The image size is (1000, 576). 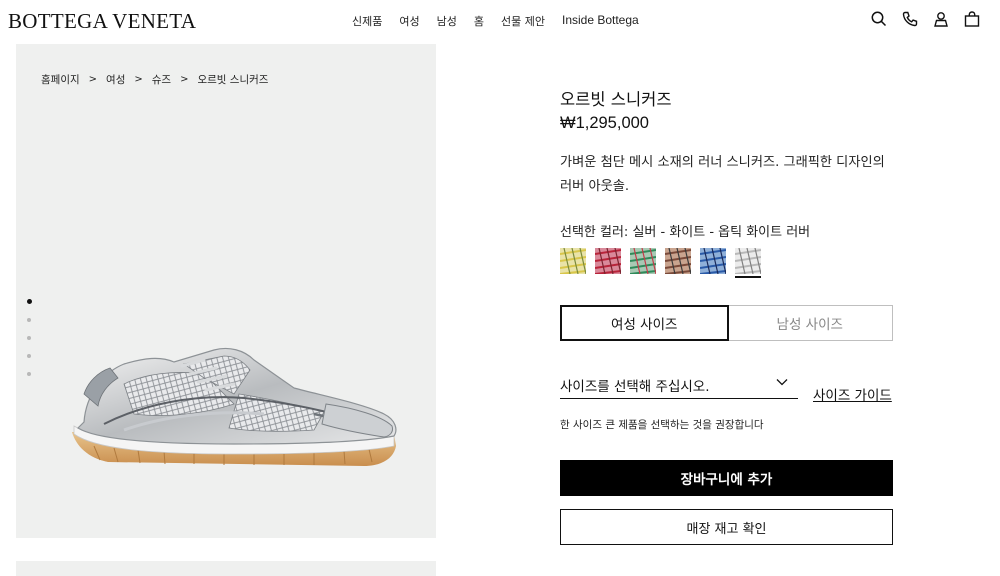 What do you see at coordinates (810, 323) in the screenshot?
I see `tab-men-sizes: 남성 사이즈` at bounding box center [810, 323].